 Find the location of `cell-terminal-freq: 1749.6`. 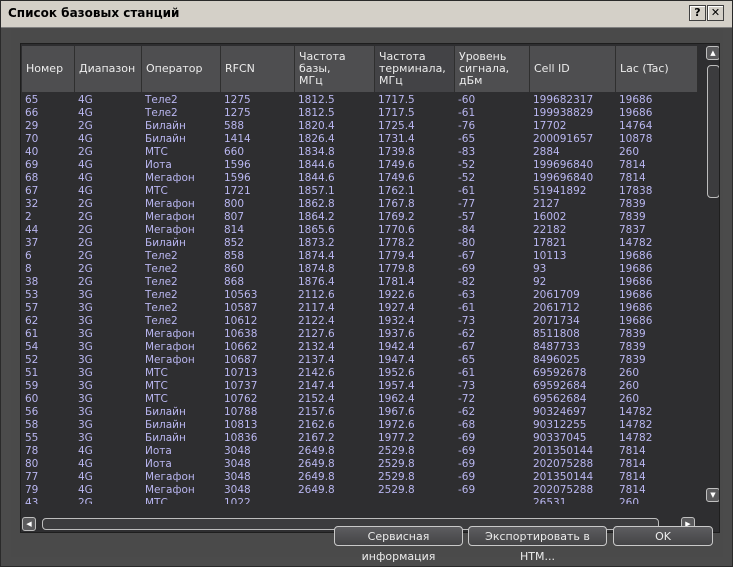

cell-terminal-freq: 1749.6 is located at coordinates (396, 165).